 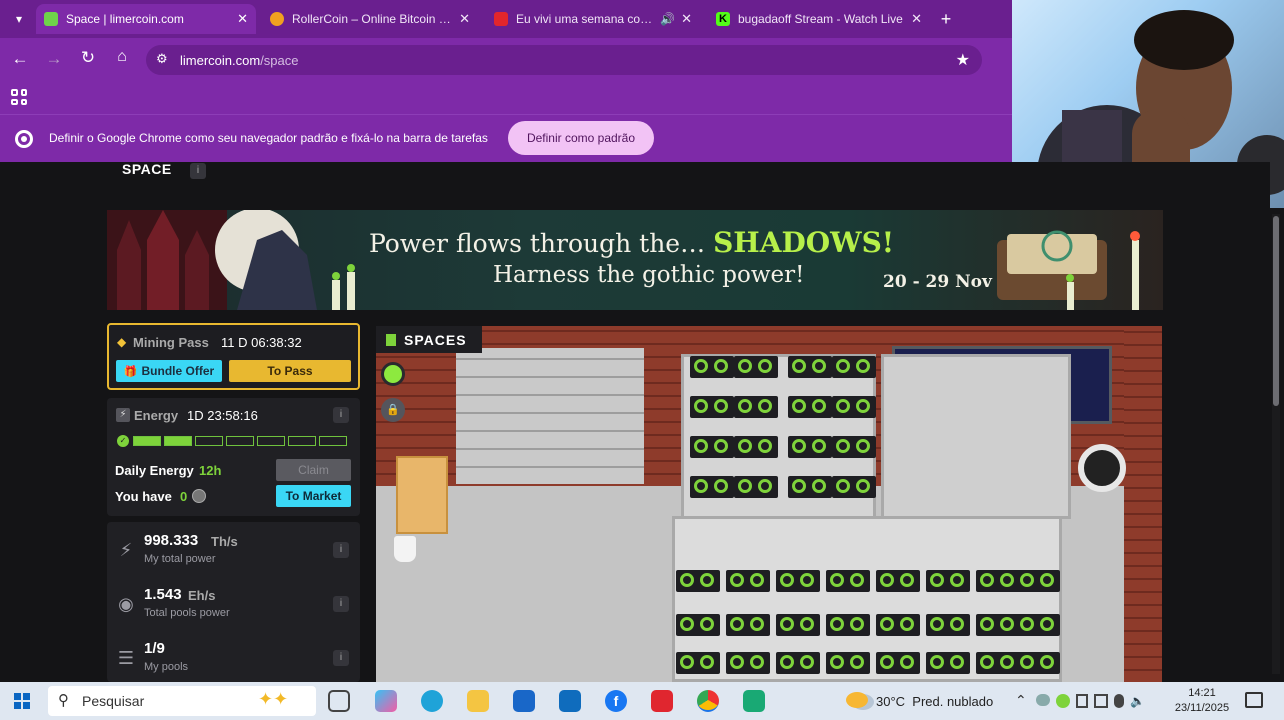 I want to click on reload-icon: ↻, so click(x=88, y=58).